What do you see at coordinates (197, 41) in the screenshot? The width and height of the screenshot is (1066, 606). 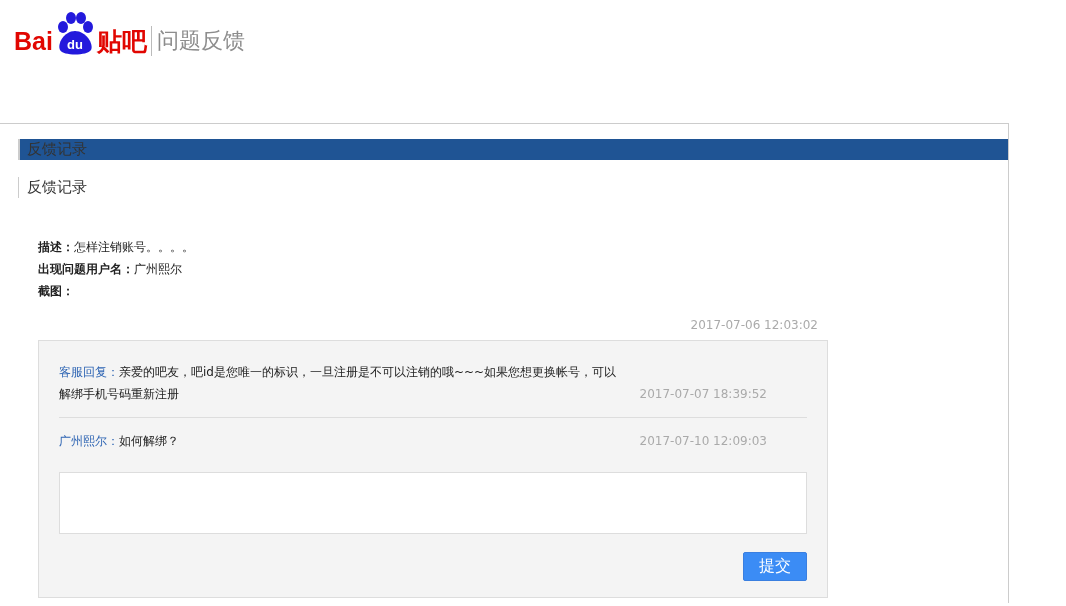 I see `logo-subtitle: 问题反馈` at bounding box center [197, 41].